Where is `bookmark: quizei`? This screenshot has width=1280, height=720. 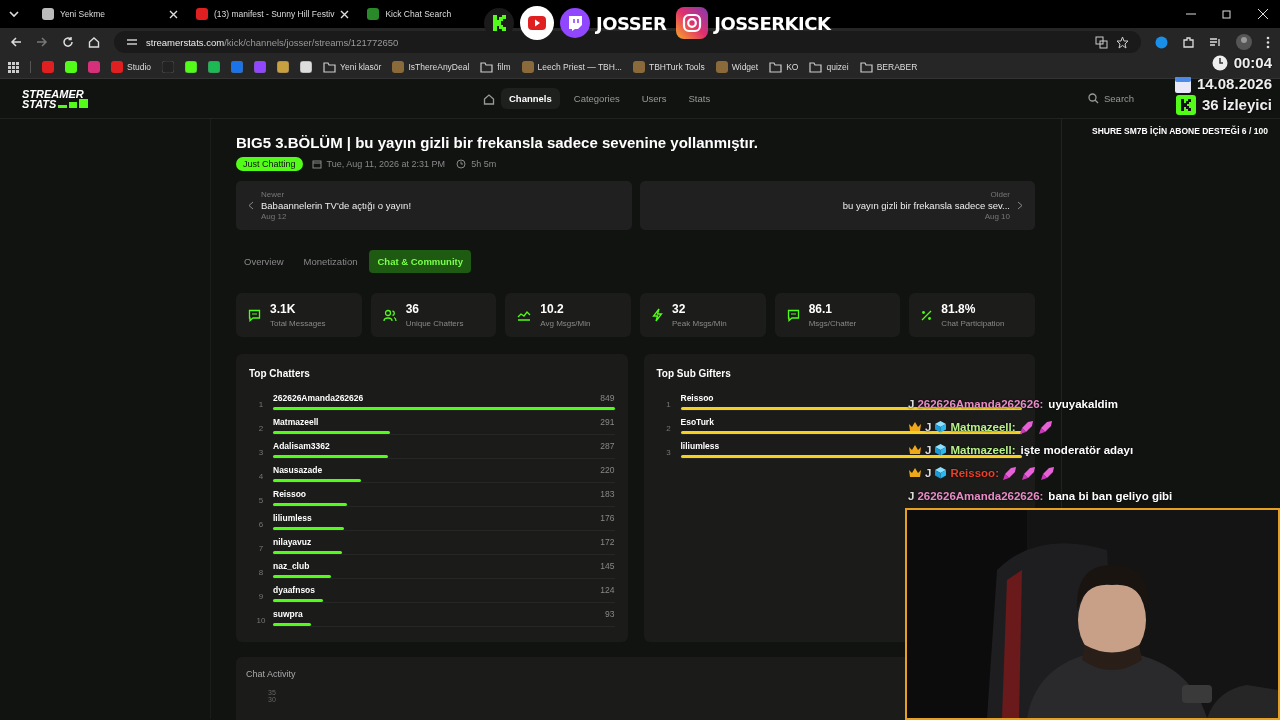
bookmark: quizei is located at coordinates (829, 67).